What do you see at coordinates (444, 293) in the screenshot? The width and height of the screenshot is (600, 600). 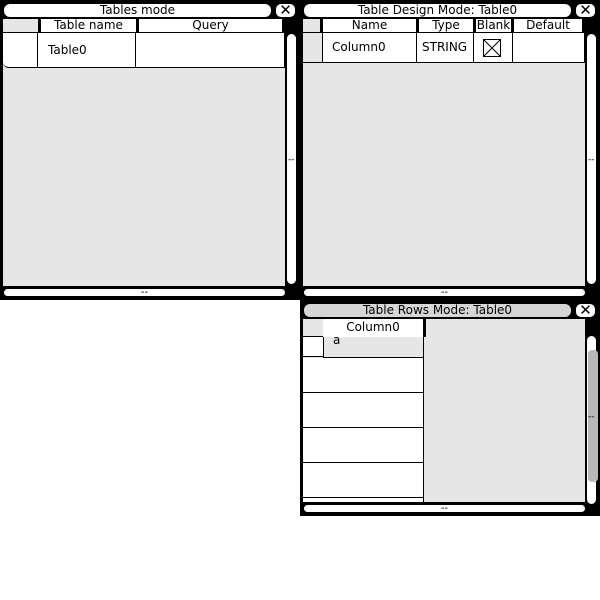 I see `table-design-horizontal-scrollbar: --` at bounding box center [444, 293].